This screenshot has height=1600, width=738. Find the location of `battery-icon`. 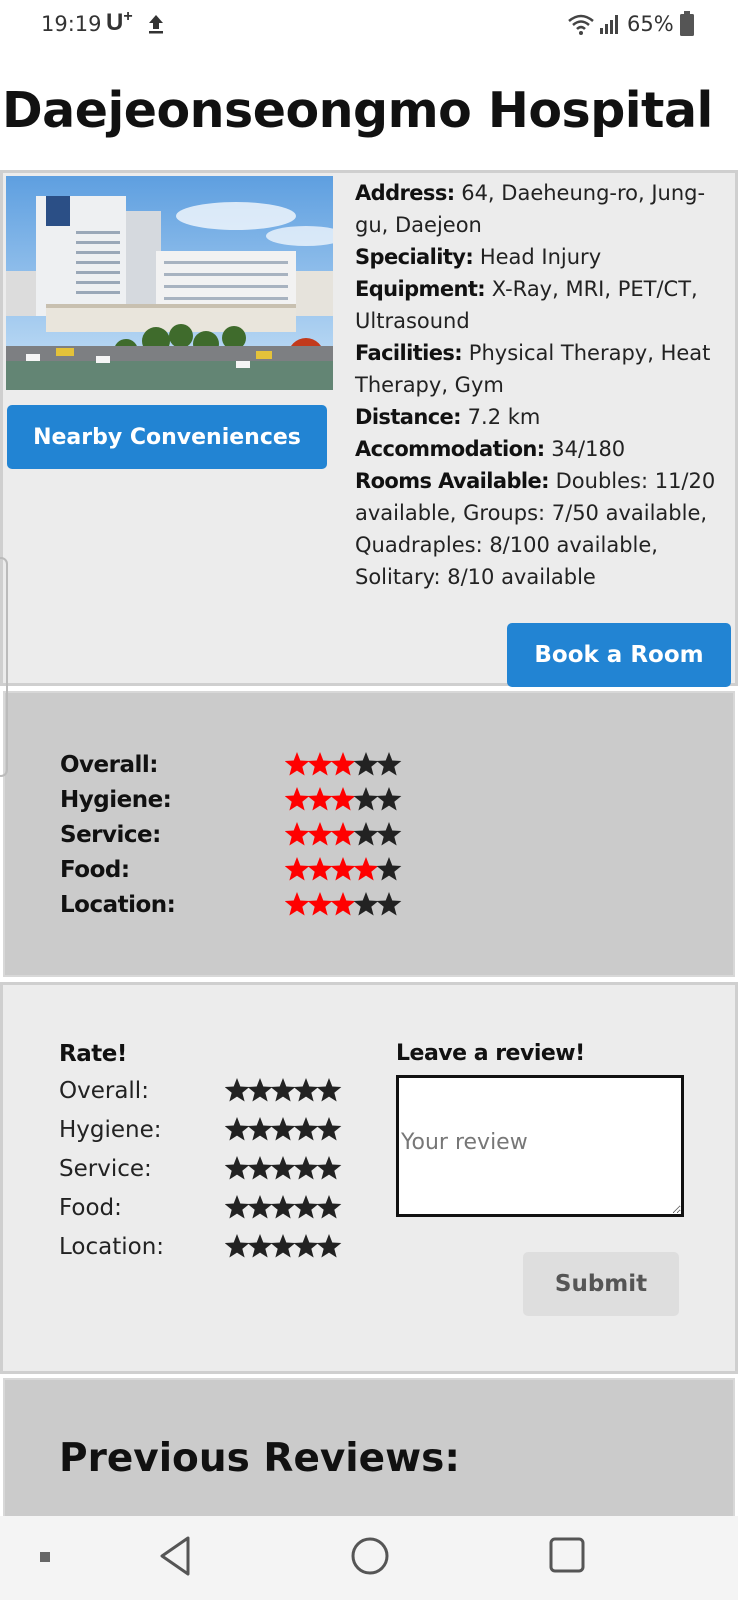

battery-icon is located at coordinates (687, 23).